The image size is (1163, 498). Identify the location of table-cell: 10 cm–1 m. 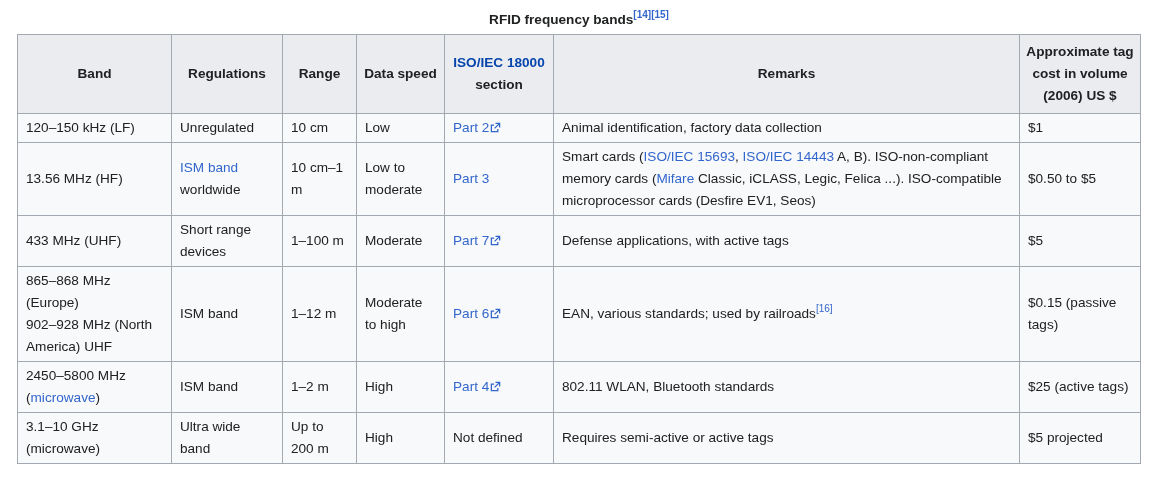
(319, 179).